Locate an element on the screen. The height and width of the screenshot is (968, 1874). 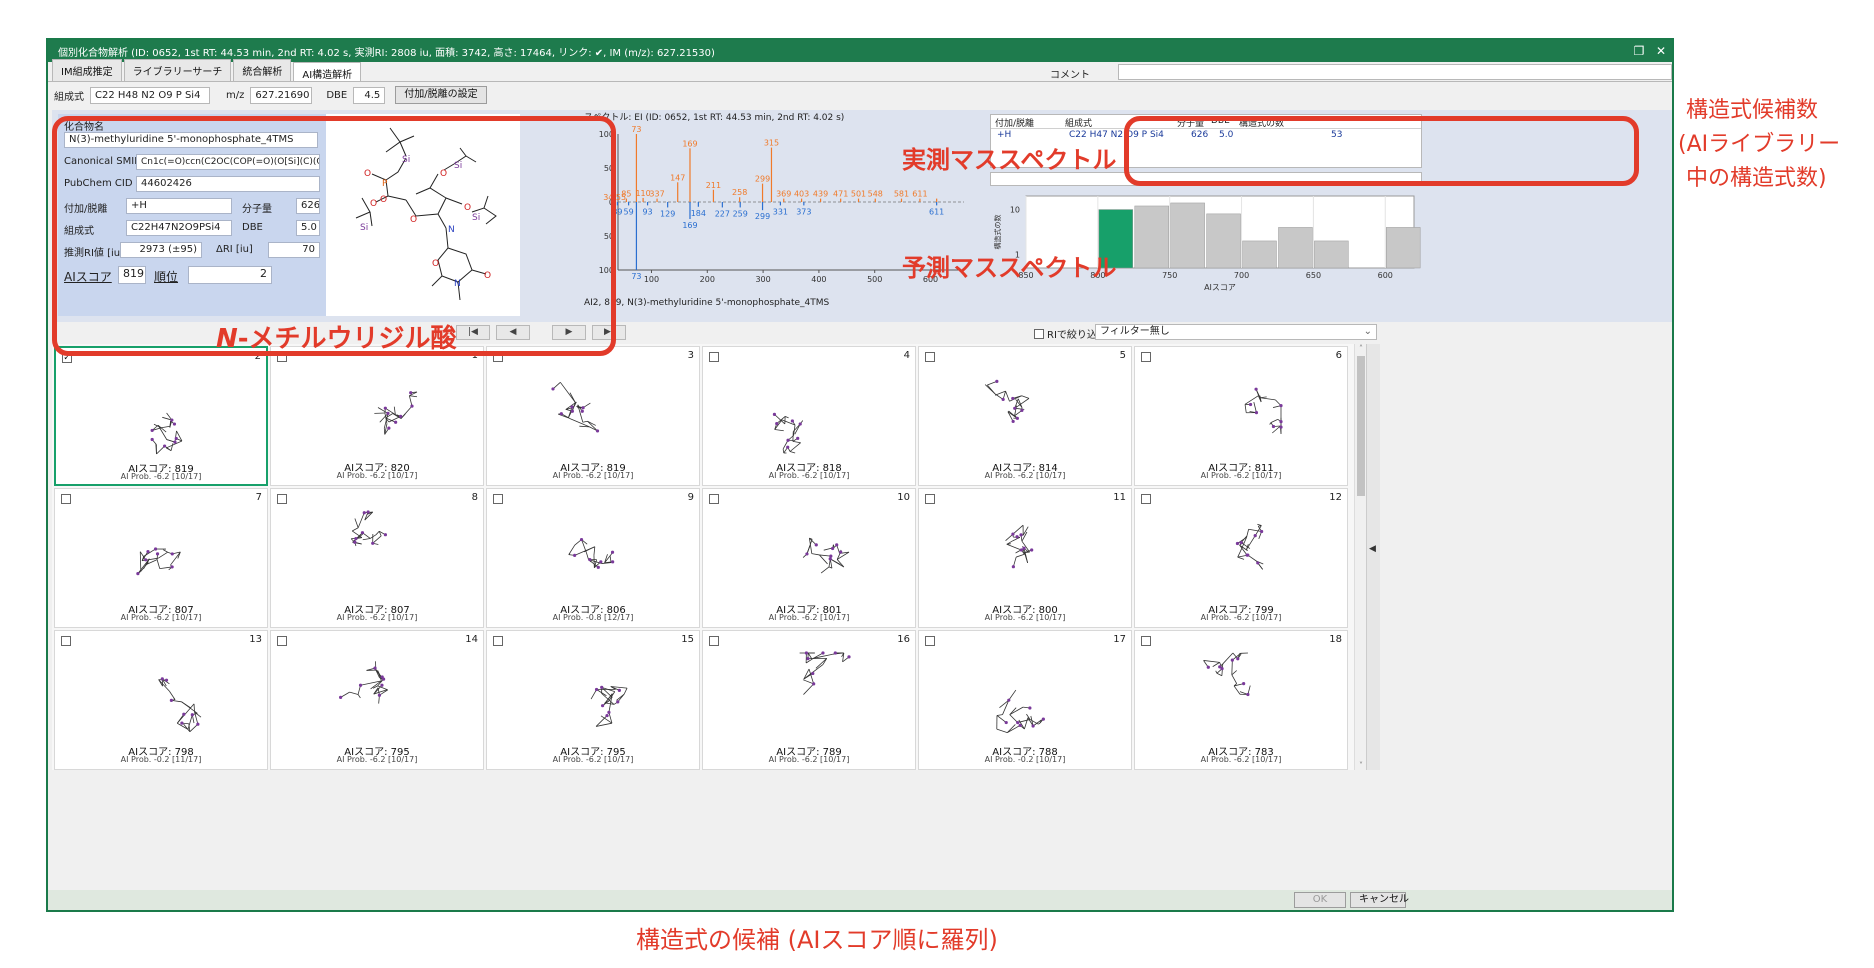
candidate-card: 4 AIスコア: 818 AI Prob. -6.2 [10/17] is located at coordinates (809, 416).